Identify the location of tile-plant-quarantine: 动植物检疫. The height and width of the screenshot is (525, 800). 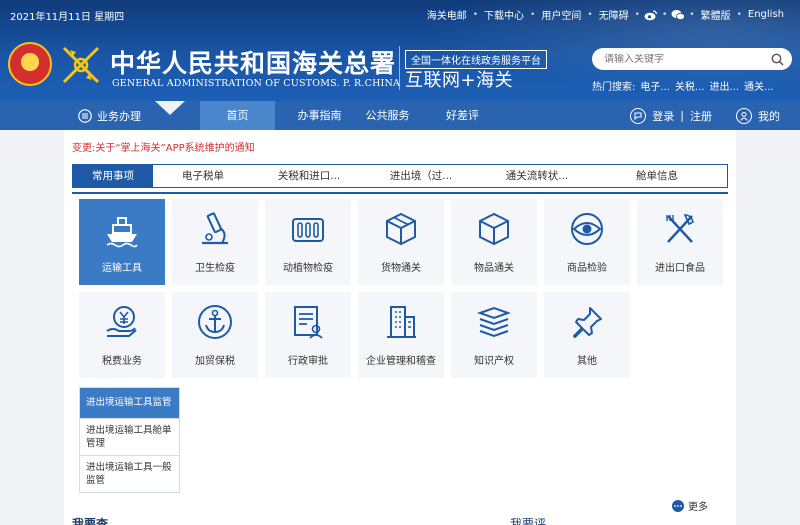
(308, 242).